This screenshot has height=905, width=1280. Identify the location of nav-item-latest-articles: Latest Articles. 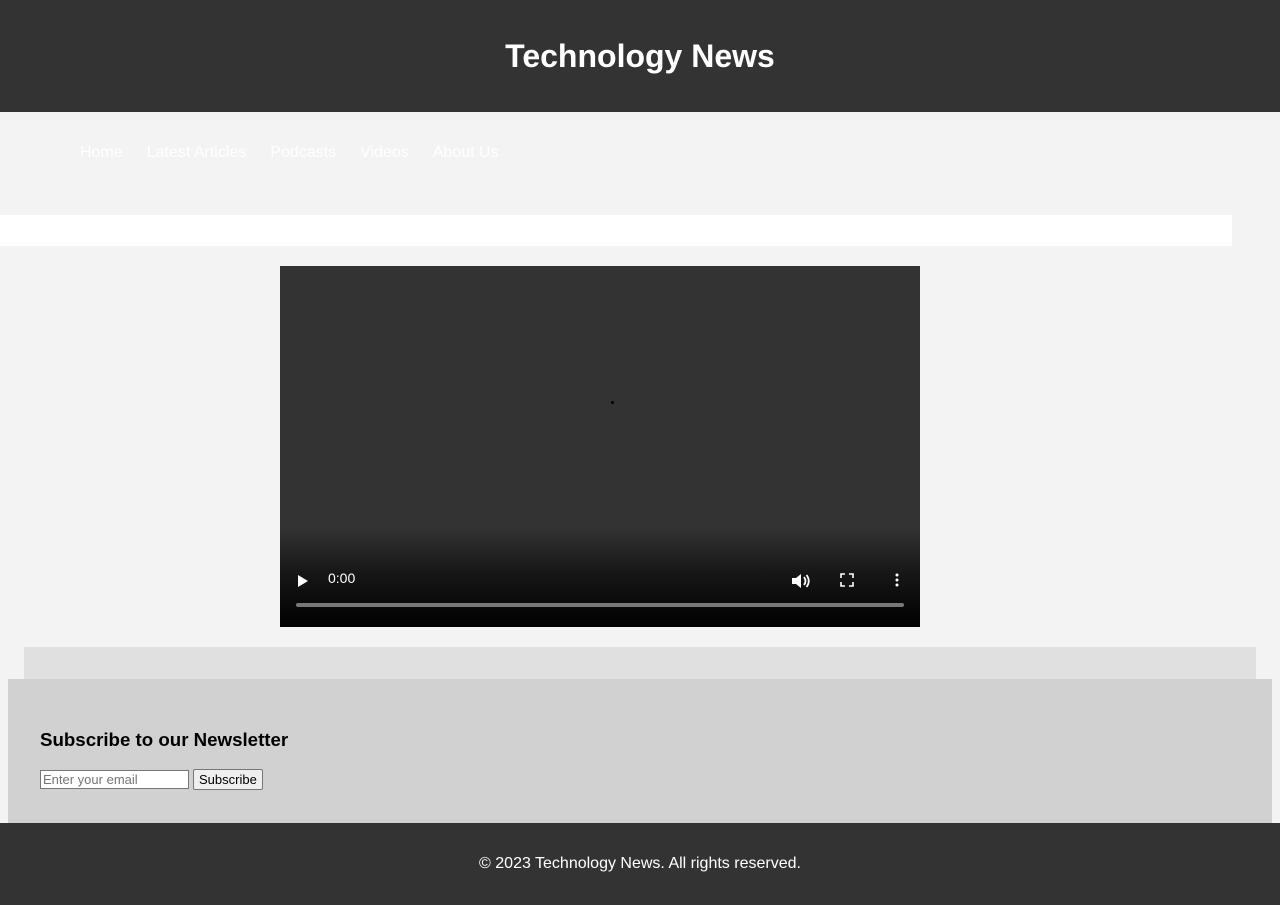
(197, 153).